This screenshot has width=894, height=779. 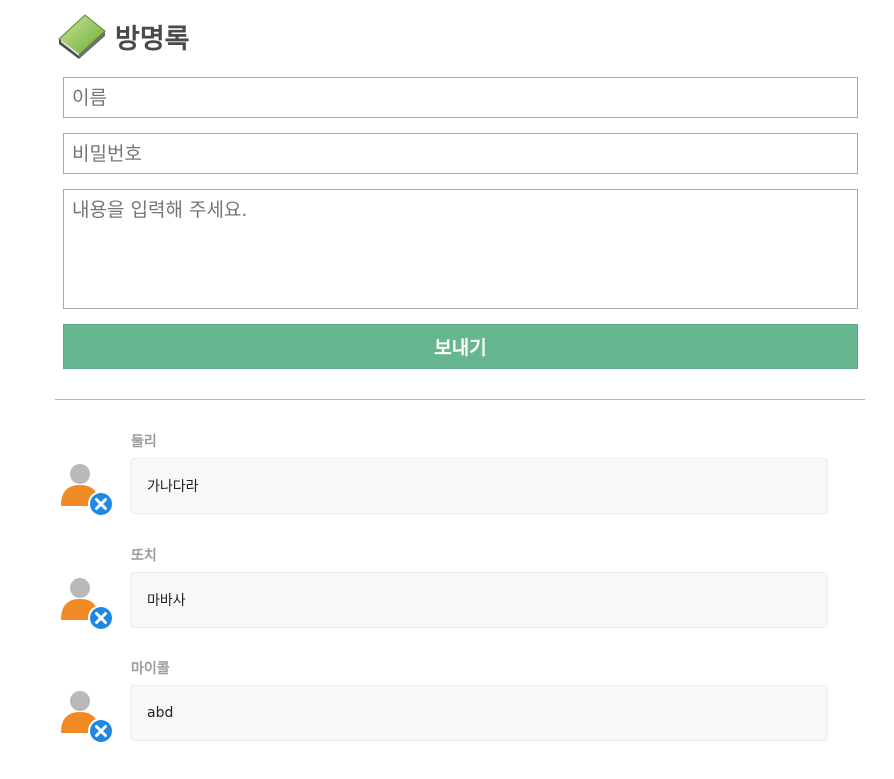 I want to click on page-title: 방명록, so click(x=152, y=39).